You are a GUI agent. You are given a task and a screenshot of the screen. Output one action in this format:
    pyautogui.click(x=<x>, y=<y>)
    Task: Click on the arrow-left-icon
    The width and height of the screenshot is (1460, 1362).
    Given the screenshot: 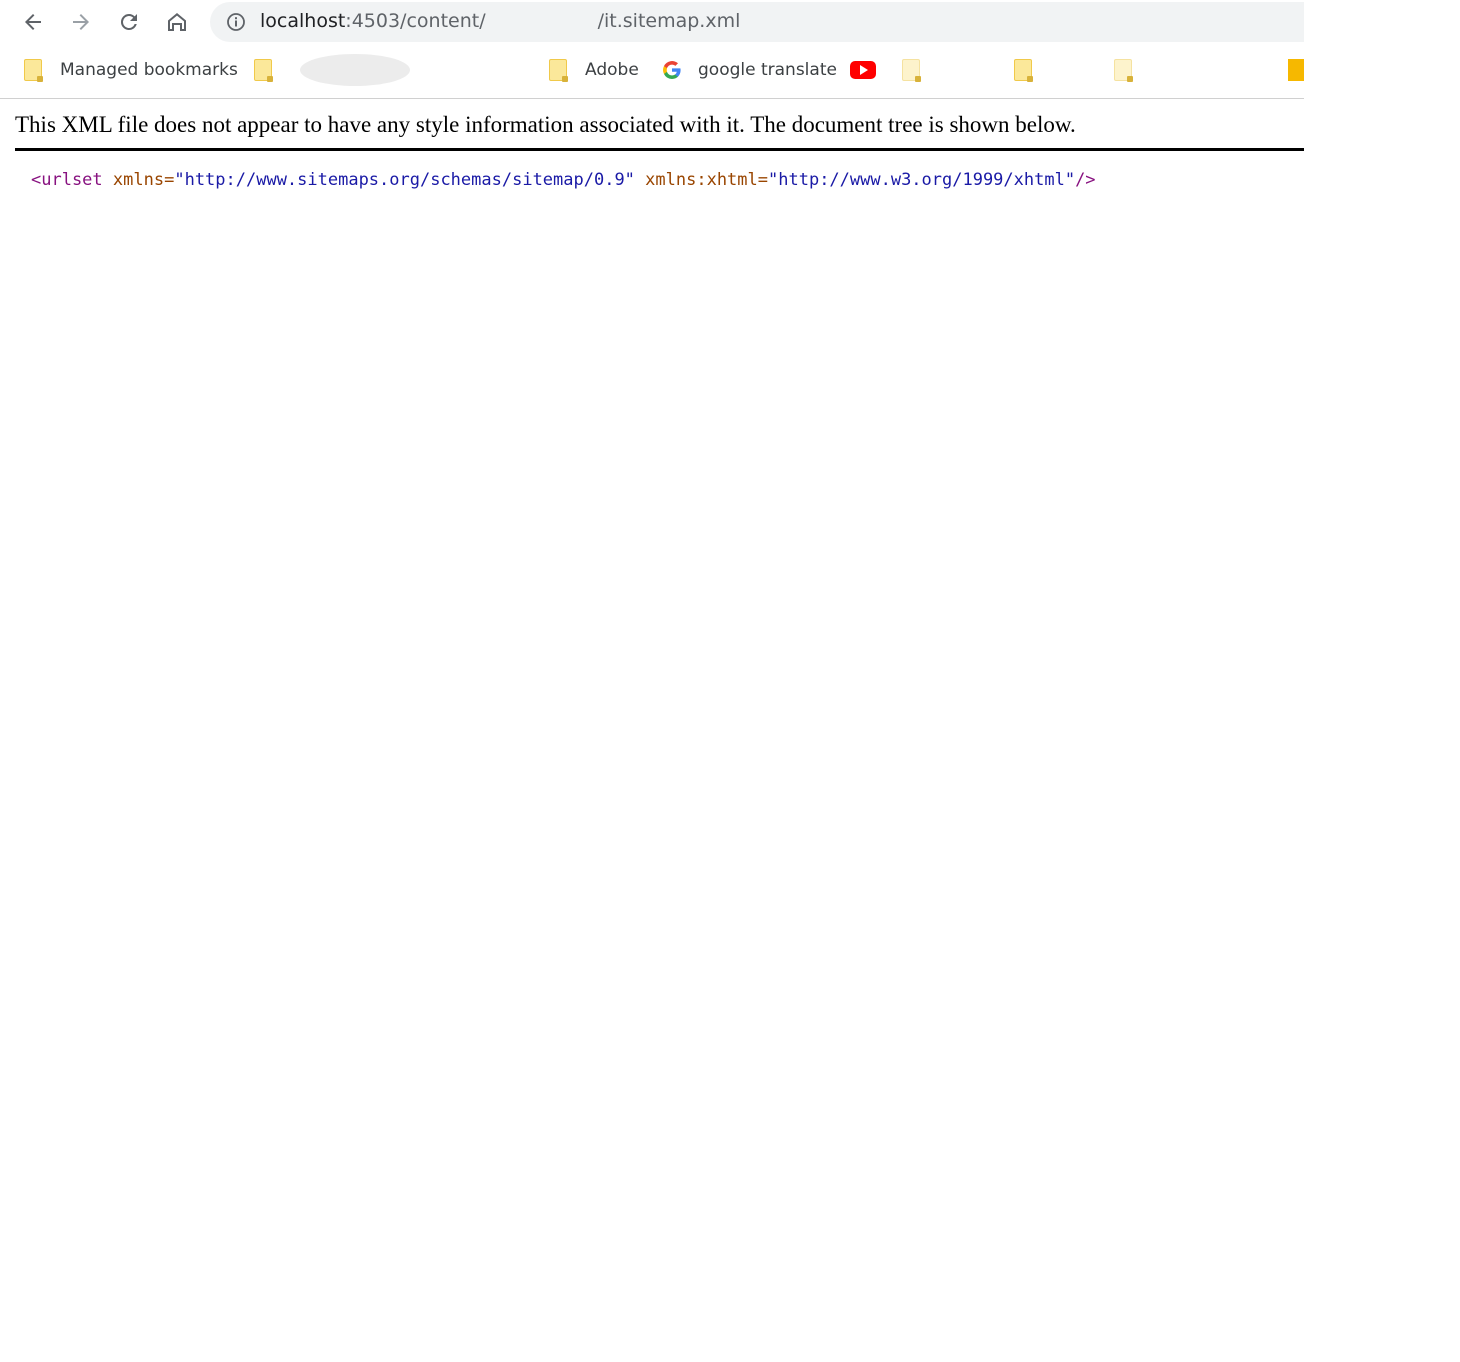 What is the action you would take?
    pyautogui.click(x=33, y=22)
    